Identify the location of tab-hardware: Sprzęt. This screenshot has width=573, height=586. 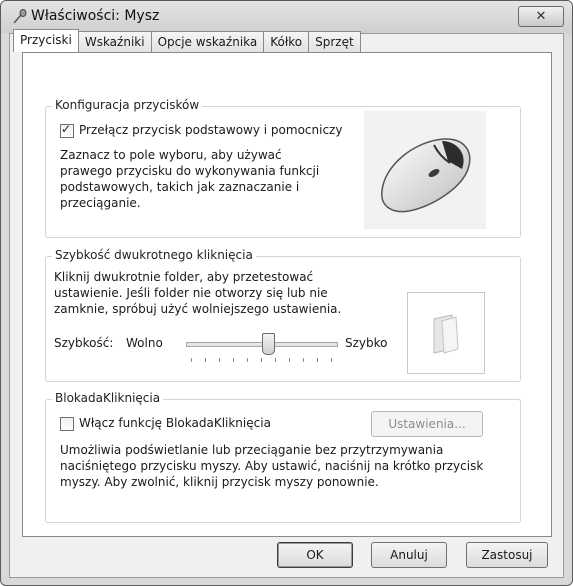
(334, 41).